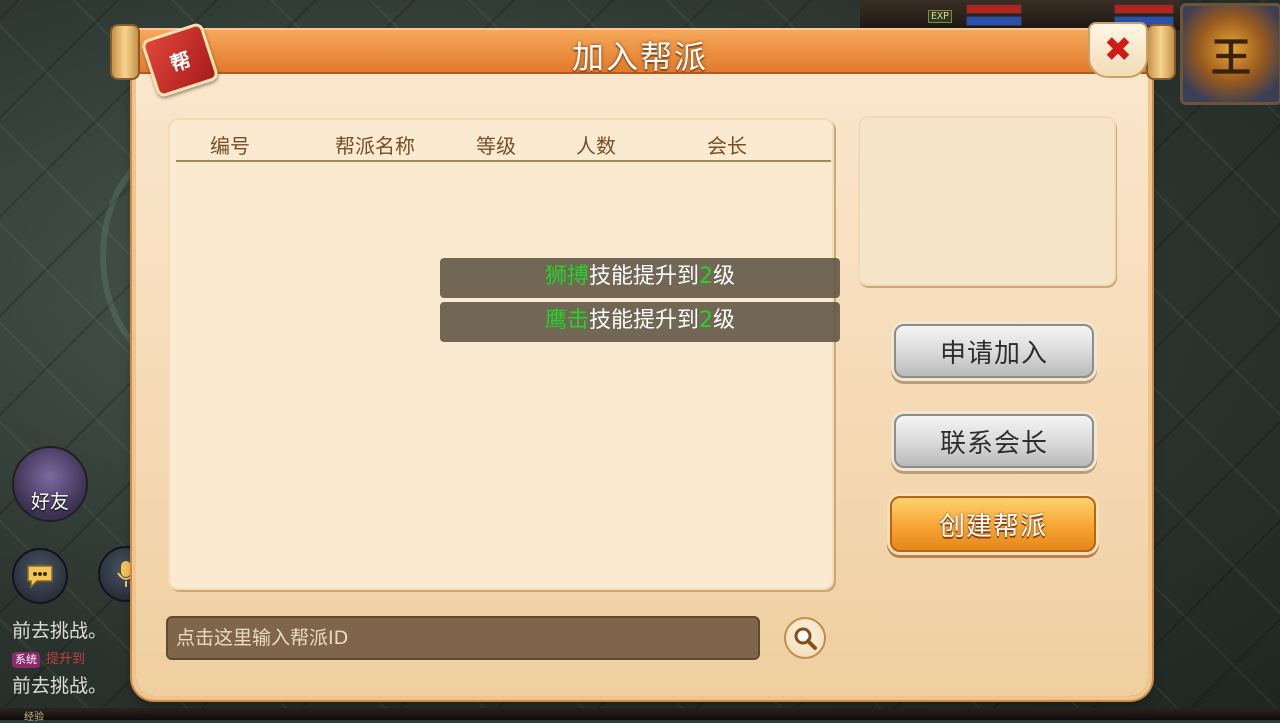 The image size is (1280, 723). What do you see at coordinates (496, 146) in the screenshot?
I see `header-level: 等级` at bounding box center [496, 146].